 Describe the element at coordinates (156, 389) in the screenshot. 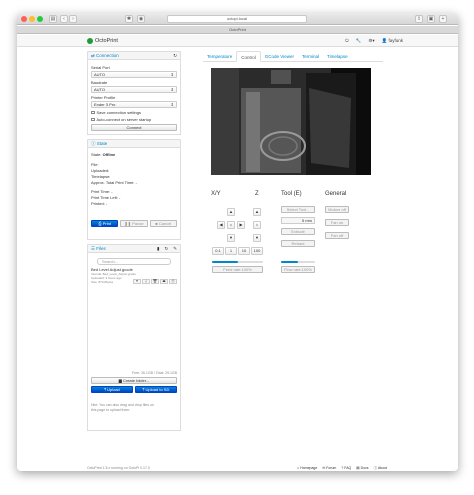

I see `upload-sd-button: ⤒ Upload to SD` at that location.